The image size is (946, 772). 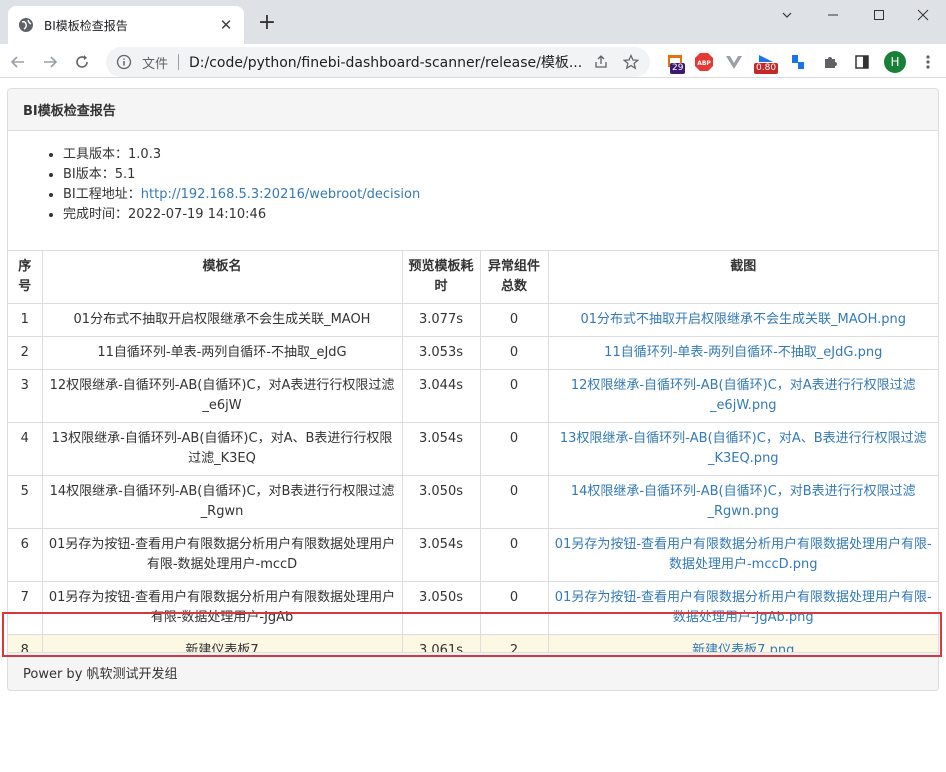 I want to click on screenshot-link: 12权限继承-自循环列-AB(自循环)C，对A表进行行权限过滤_e6jW.png, so click(x=743, y=395).